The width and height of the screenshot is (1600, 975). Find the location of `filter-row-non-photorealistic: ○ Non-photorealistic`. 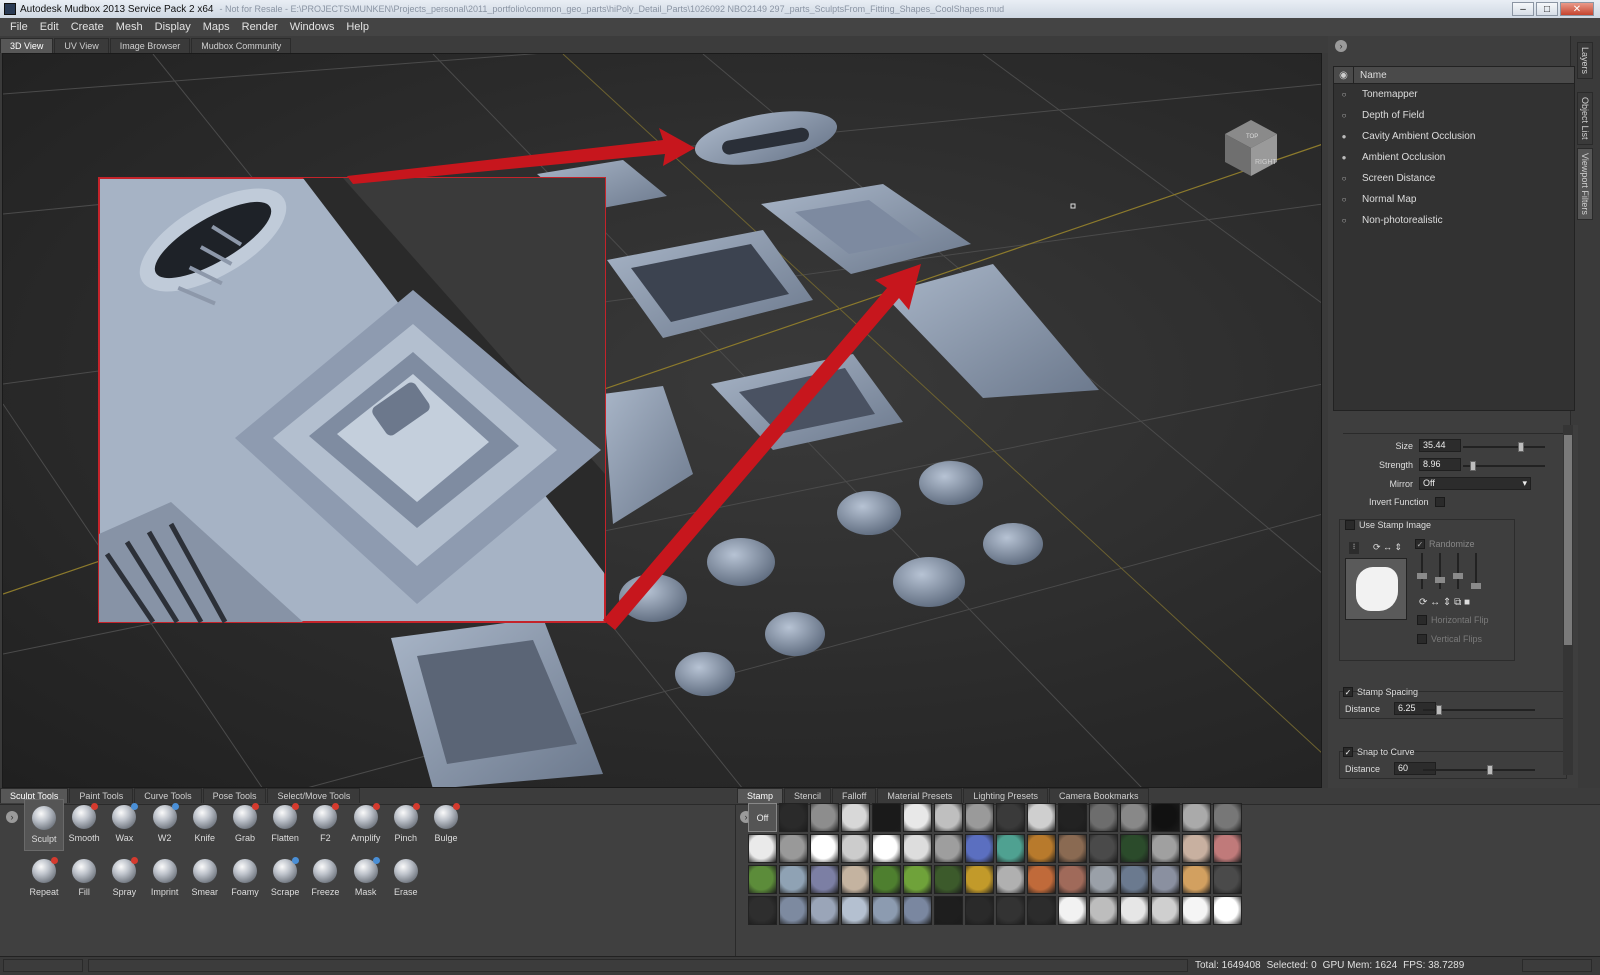

filter-row-non-photorealistic: ○ Non-photorealistic is located at coordinates (1454, 220).